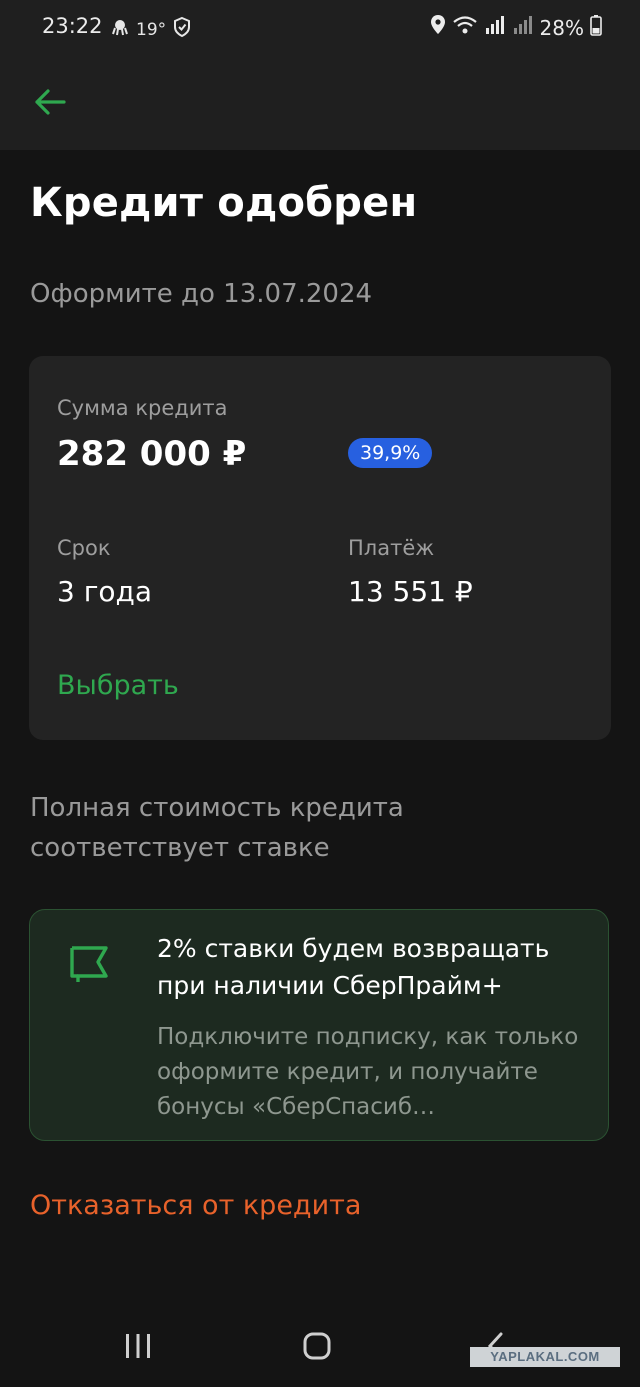 The width and height of the screenshot is (640, 1387). What do you see at coordinates (596, 27) in the screenshot?
I see `battery-icon` at bounding box center [596, 27].